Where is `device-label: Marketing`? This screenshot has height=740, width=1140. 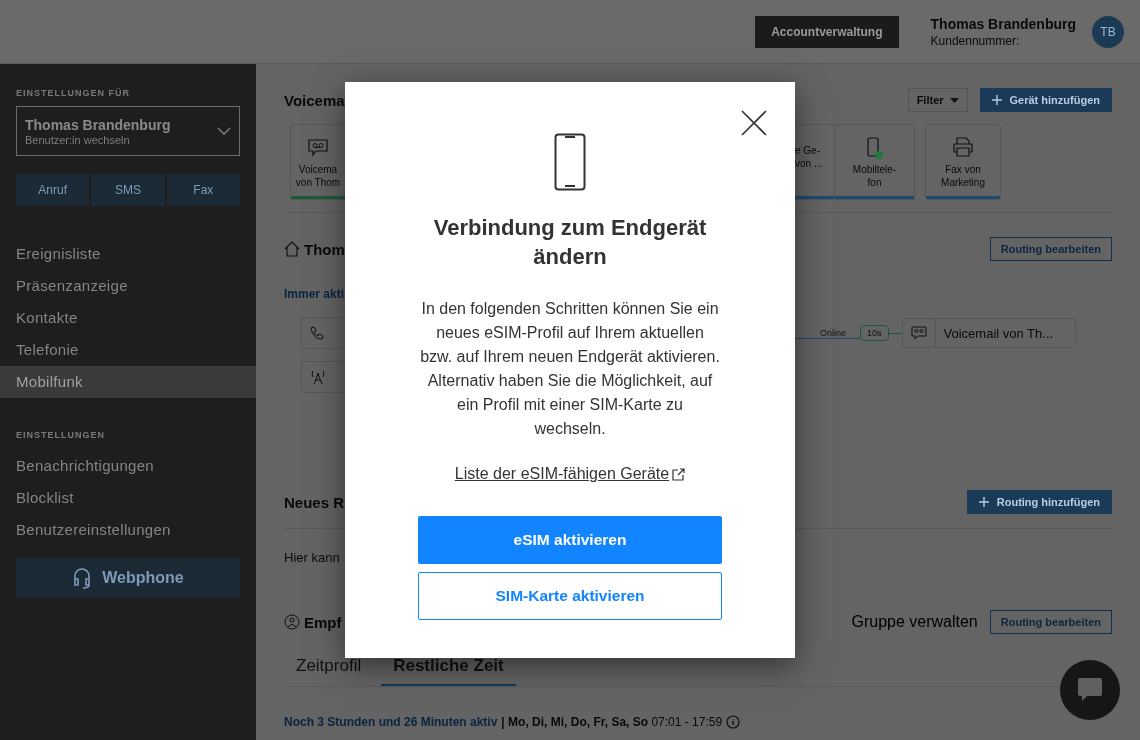
device-label: Marketing is located at coordinates (963, 182).